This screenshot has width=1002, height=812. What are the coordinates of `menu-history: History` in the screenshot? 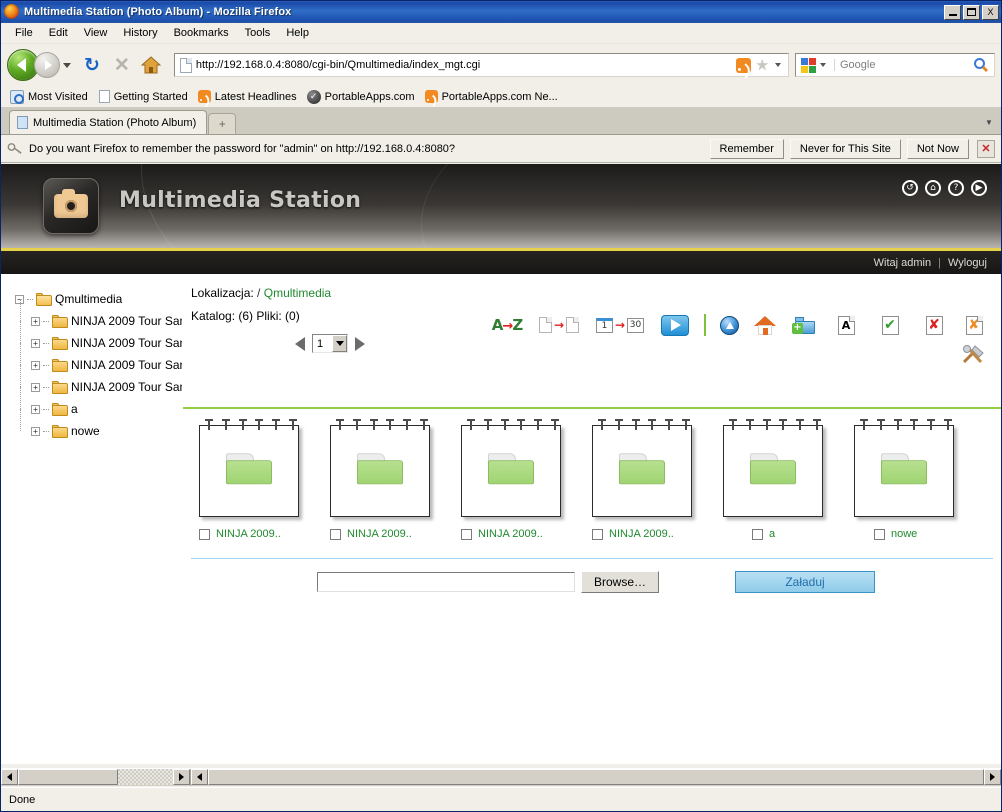 It's located at (140, 33).